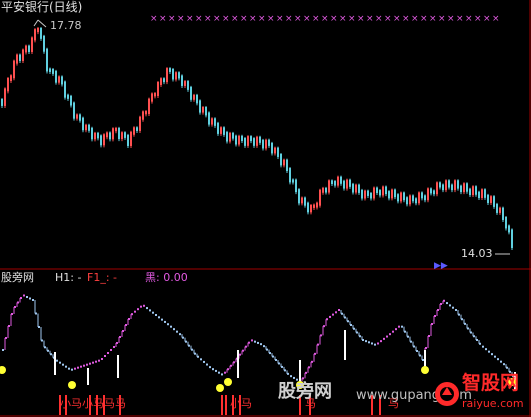  Describe the element at coordinates (17, 277) in the screenshot. I see `indicator-name: 股旁网` at that location.